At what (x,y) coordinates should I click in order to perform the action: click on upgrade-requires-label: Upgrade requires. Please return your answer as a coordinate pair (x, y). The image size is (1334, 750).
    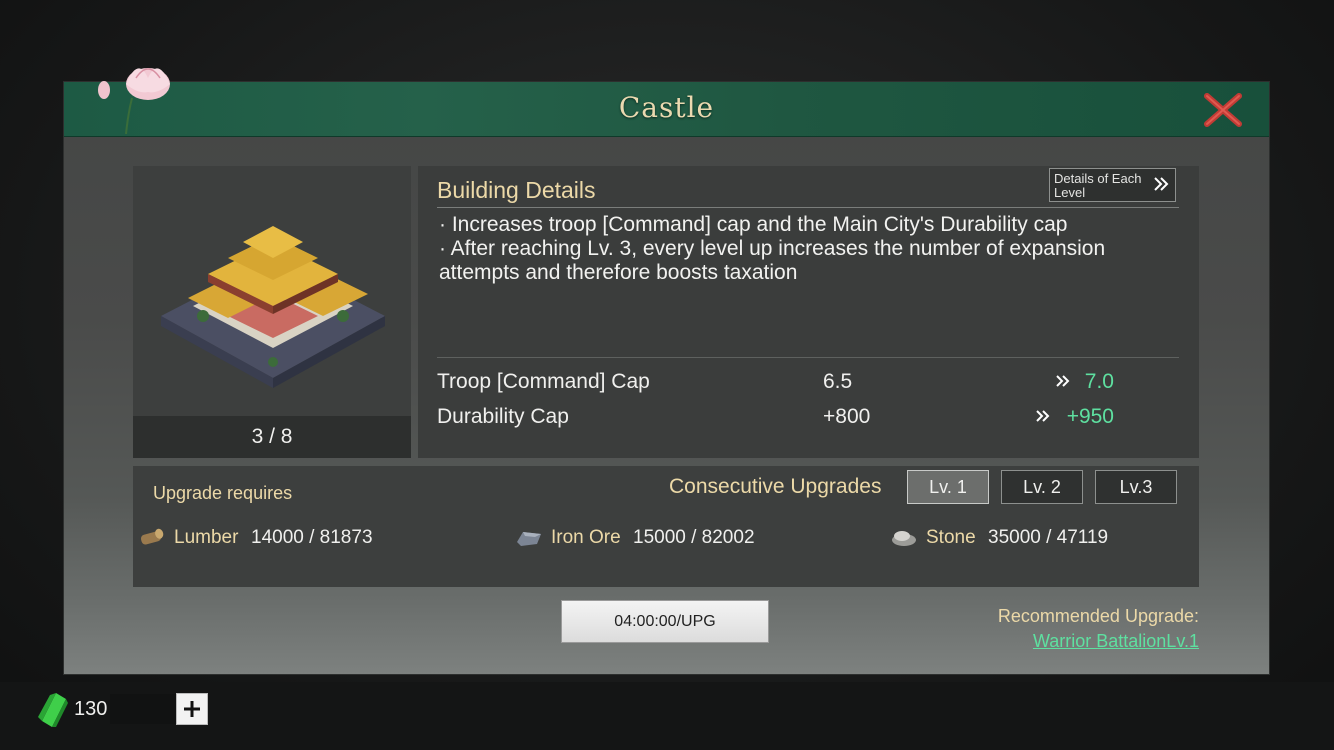
    Looking at the image, I should click on (223, 493).